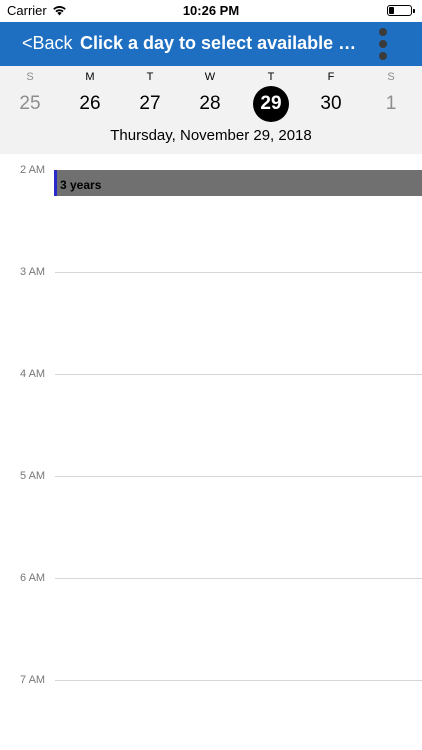 This screenshot has height=750, width=422. What do you see at coordinates (331, 77) in the screenshot?
I see `day-of-week: F` at bounding box center [331, 77].